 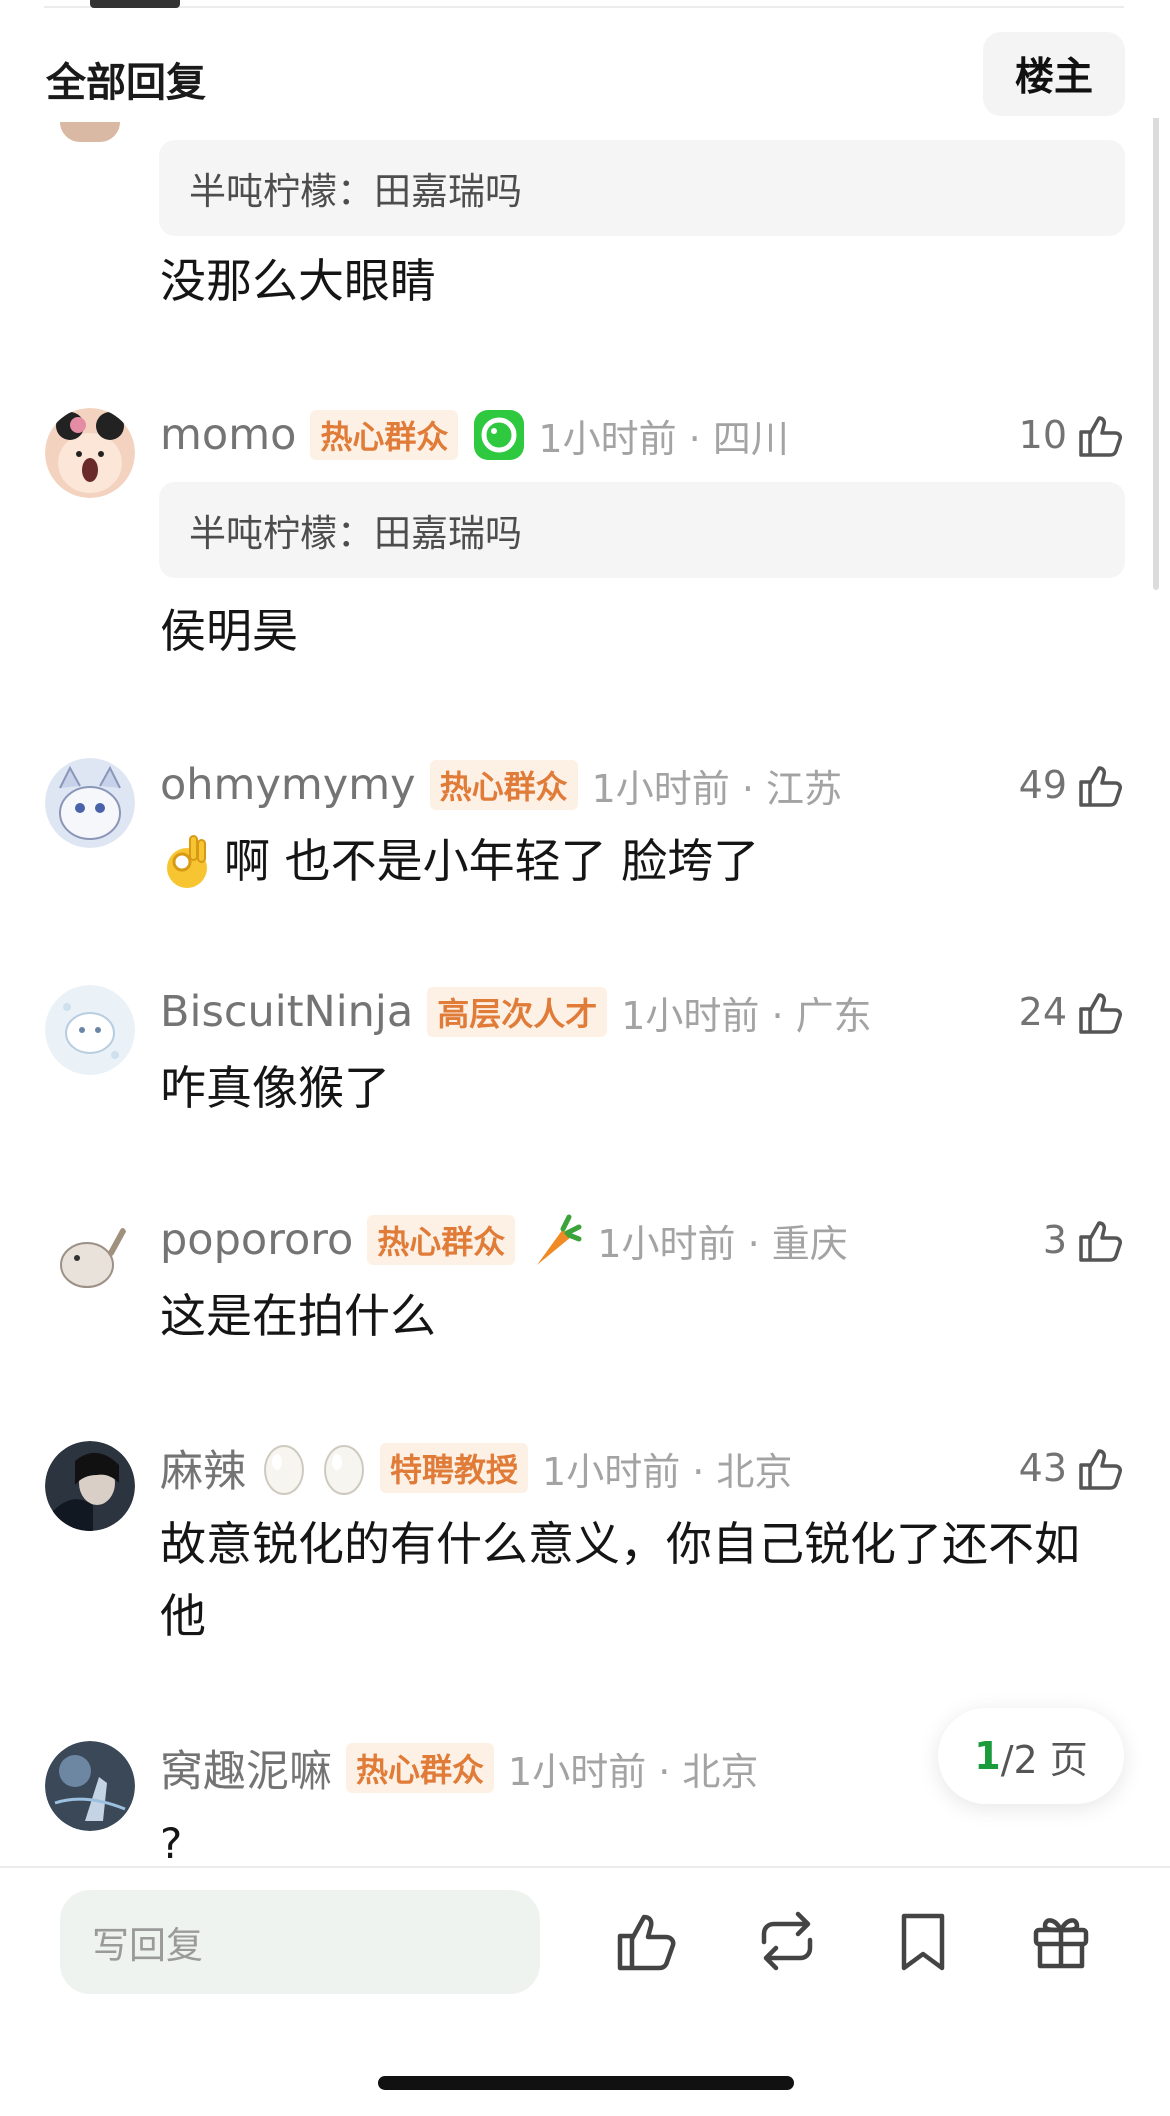 What do you see at coordinates (787, 1941) in the screenshot?
I see `repost-icon` at bounding box center [787, 1941].